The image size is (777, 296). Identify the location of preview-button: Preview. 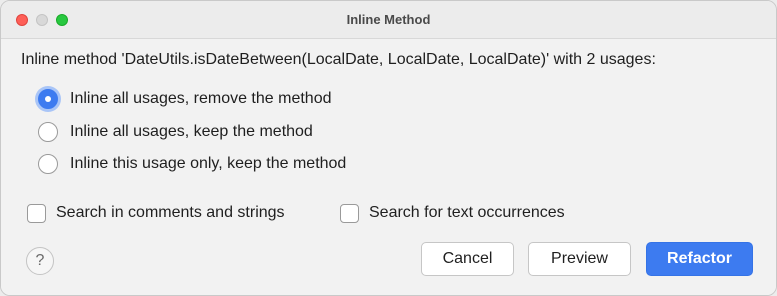
(579, 259).